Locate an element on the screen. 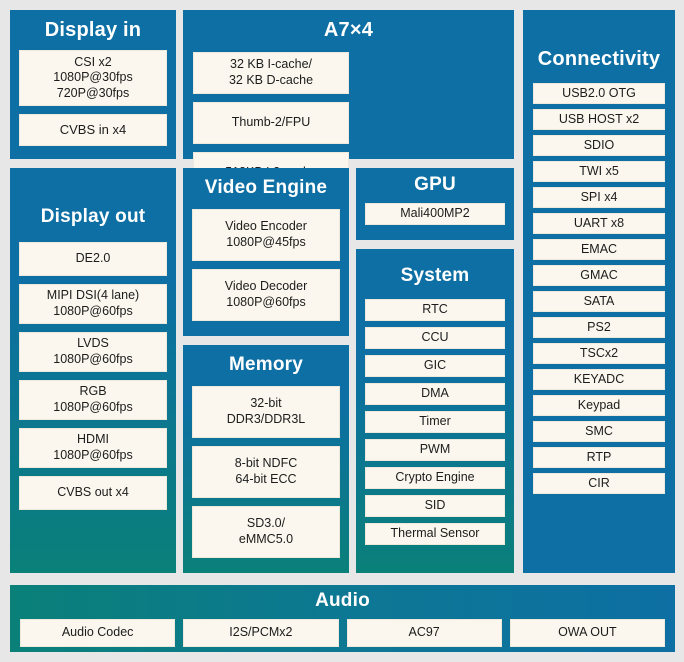  cell-group-gpu: Mali400MP2 is located at coordinates (435, 214).